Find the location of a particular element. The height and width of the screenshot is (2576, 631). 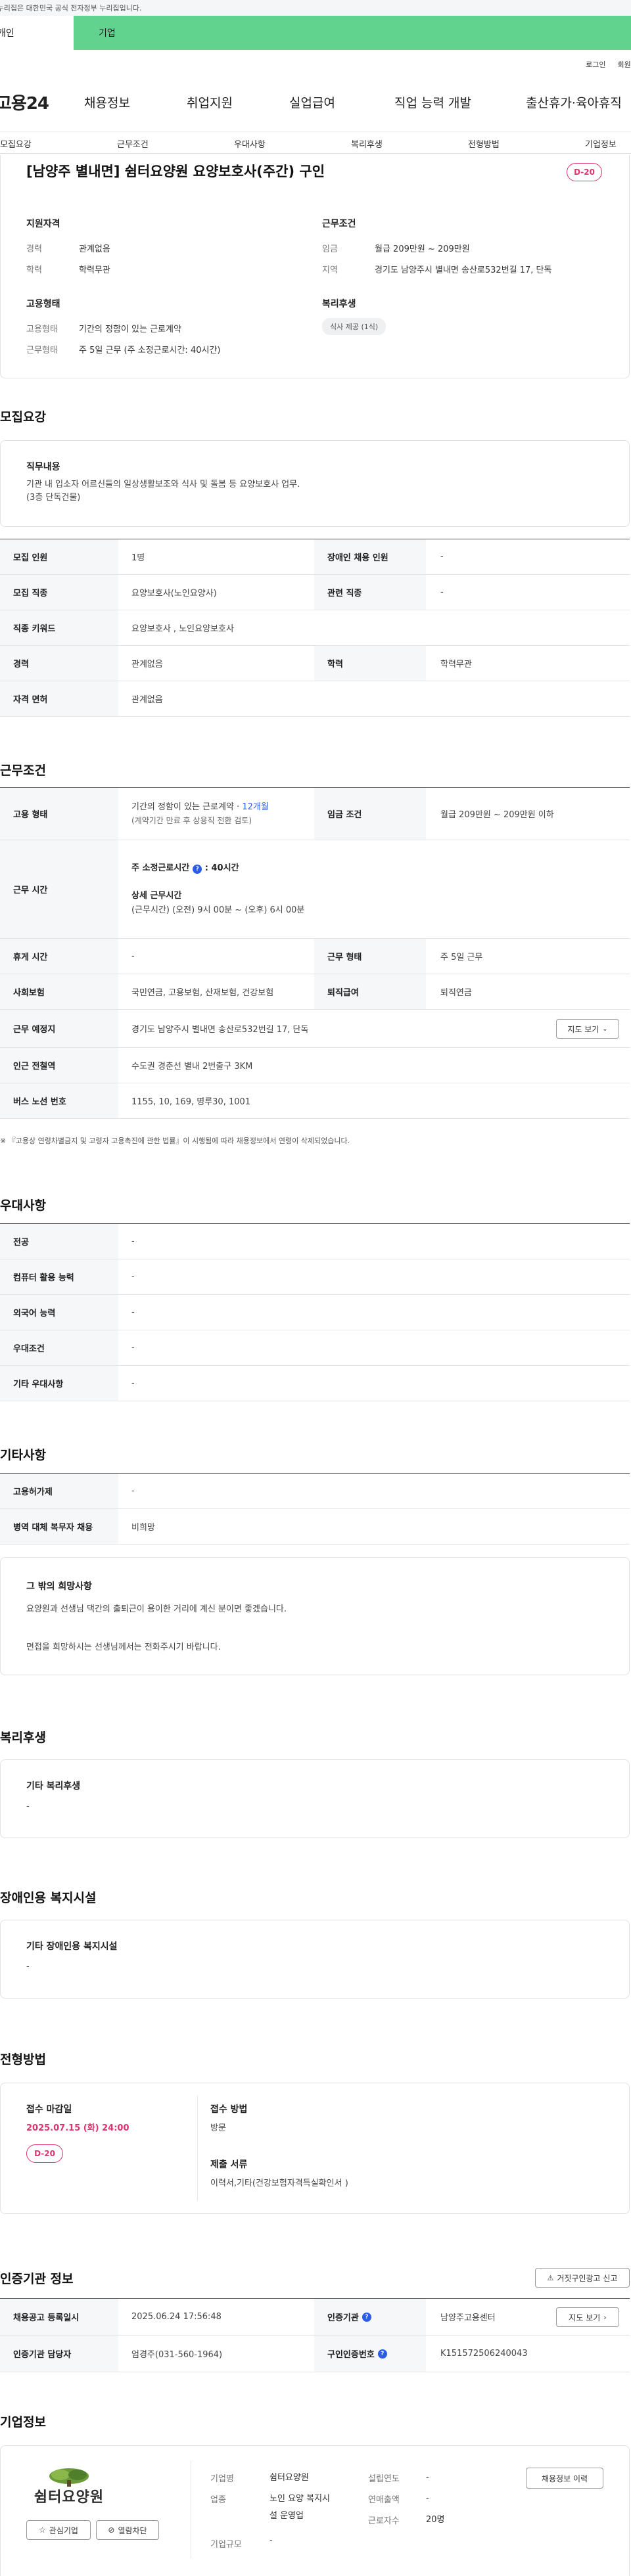

wish-title: 그 밖의 희망사항 is located at coordinates (59, 1586).